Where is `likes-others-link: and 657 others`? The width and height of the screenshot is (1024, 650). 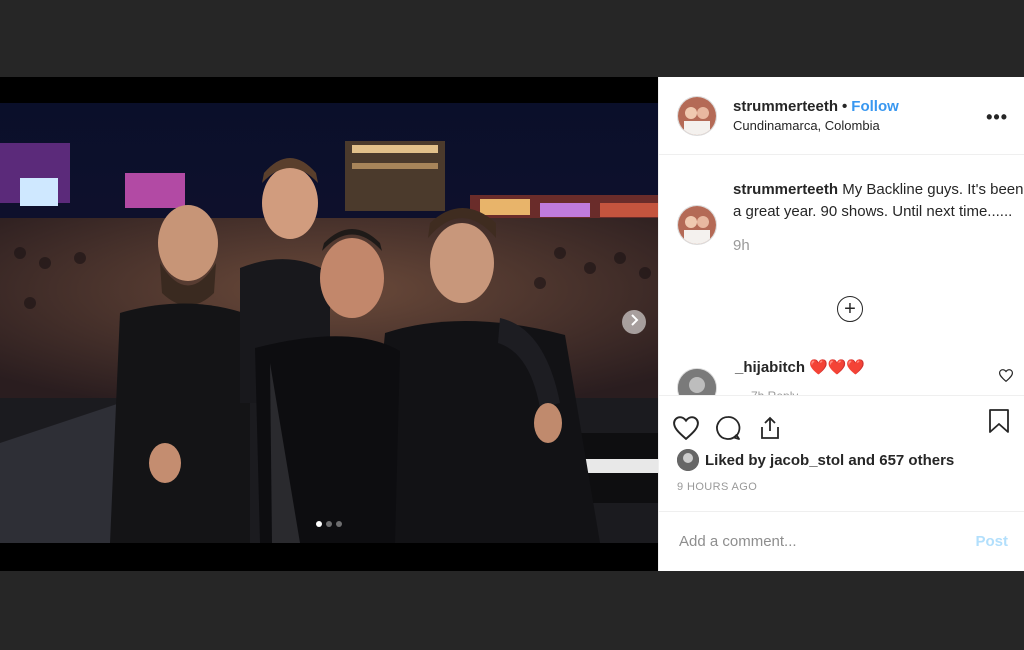
likes-others-link: and 657 others is located at coordinates (899, 460).